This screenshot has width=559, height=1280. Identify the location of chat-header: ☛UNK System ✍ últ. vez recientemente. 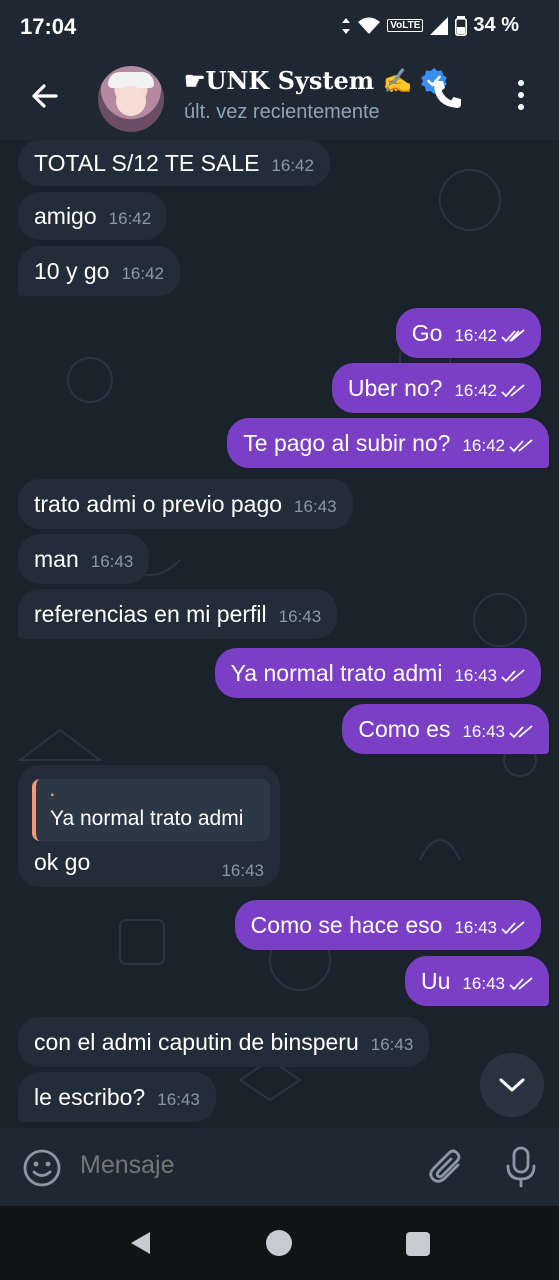
(279, 98).